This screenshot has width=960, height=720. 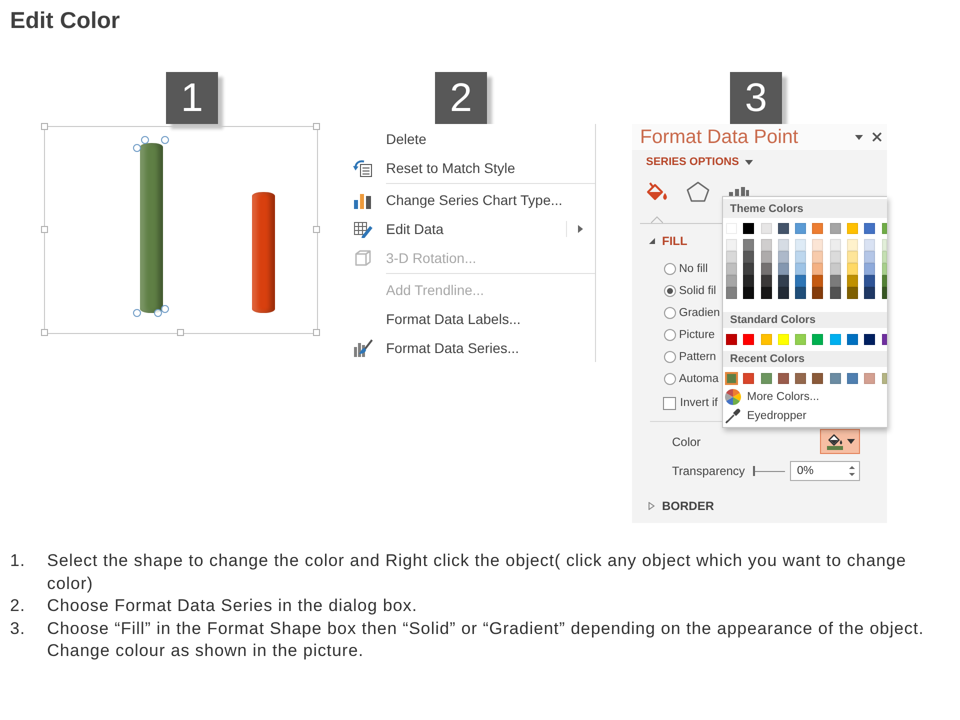 What do you see at coordinates (877, 137) in the screenshot?
I see `close-icon` at bounding box center [877, 137].